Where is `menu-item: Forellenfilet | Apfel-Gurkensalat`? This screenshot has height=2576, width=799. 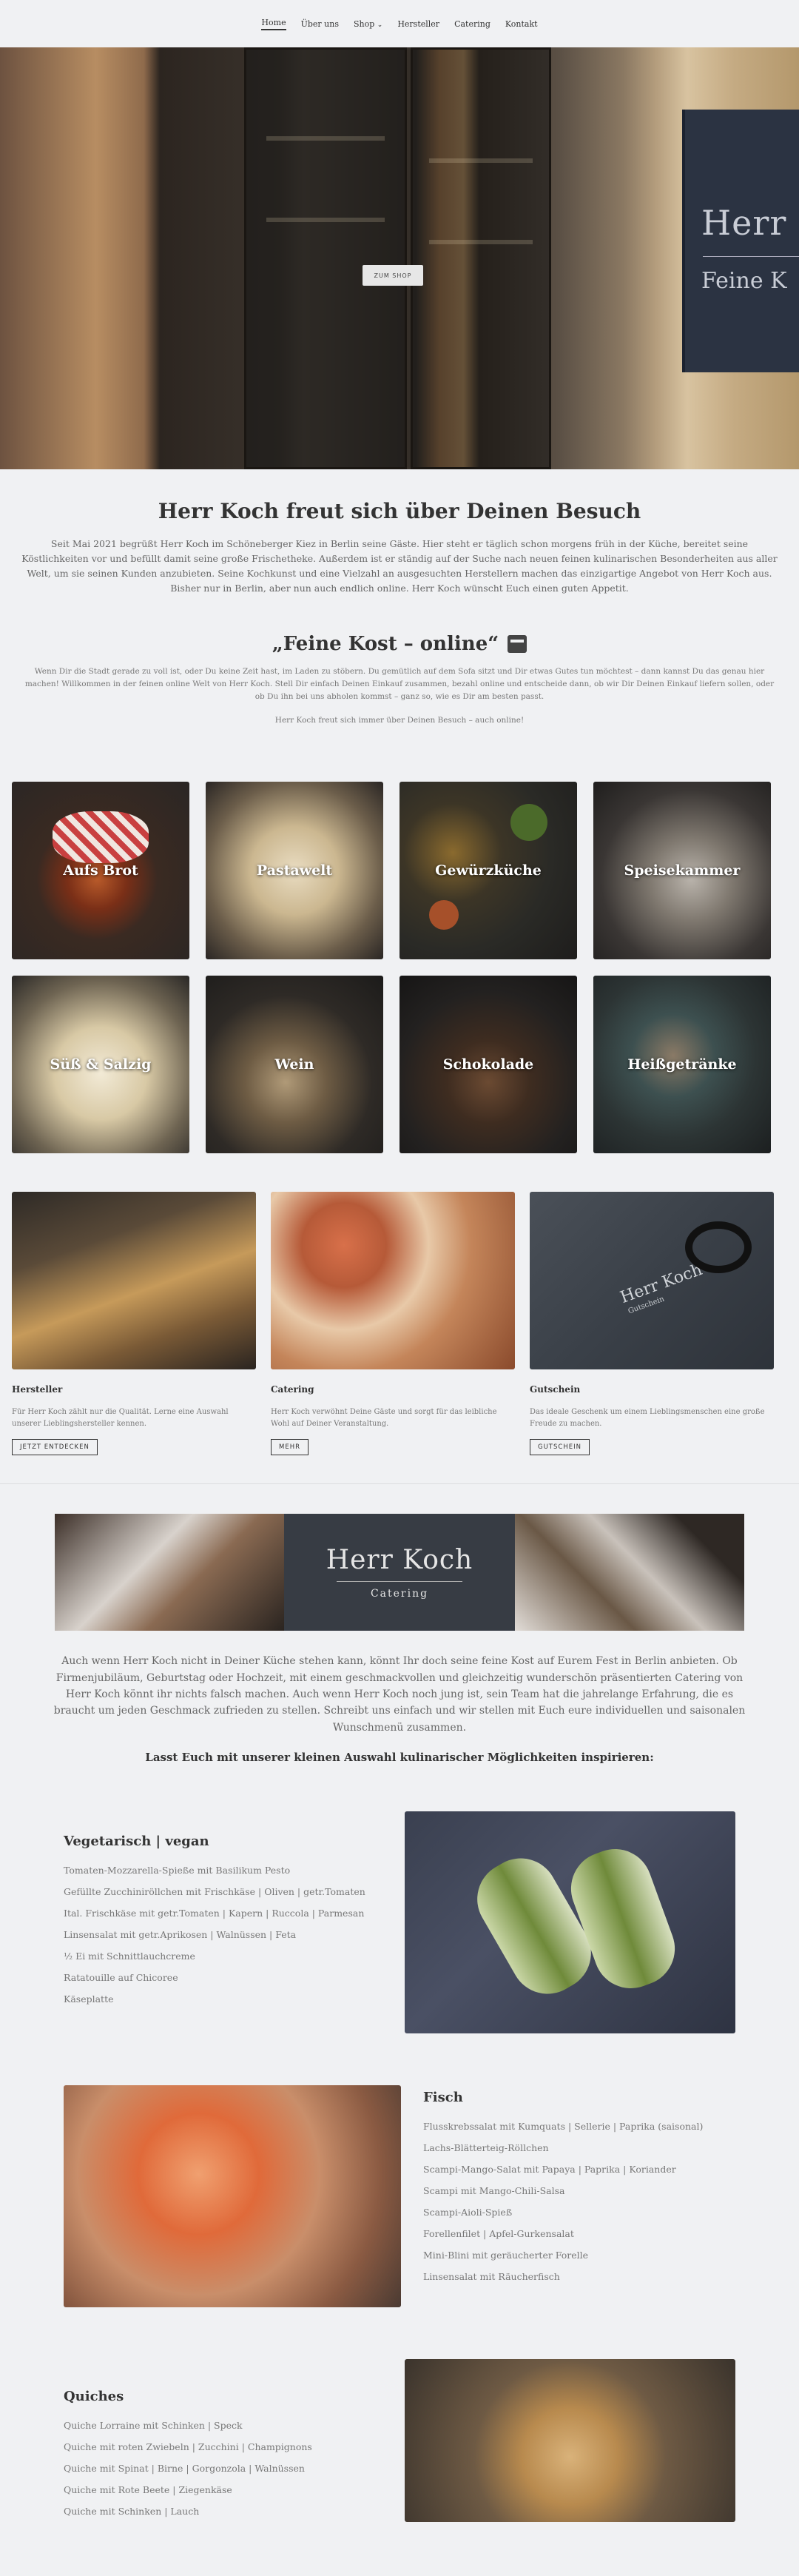
menu-item: Forellenfilet | Apfel-Gurkensalat is located at coordinates (498, 2234).